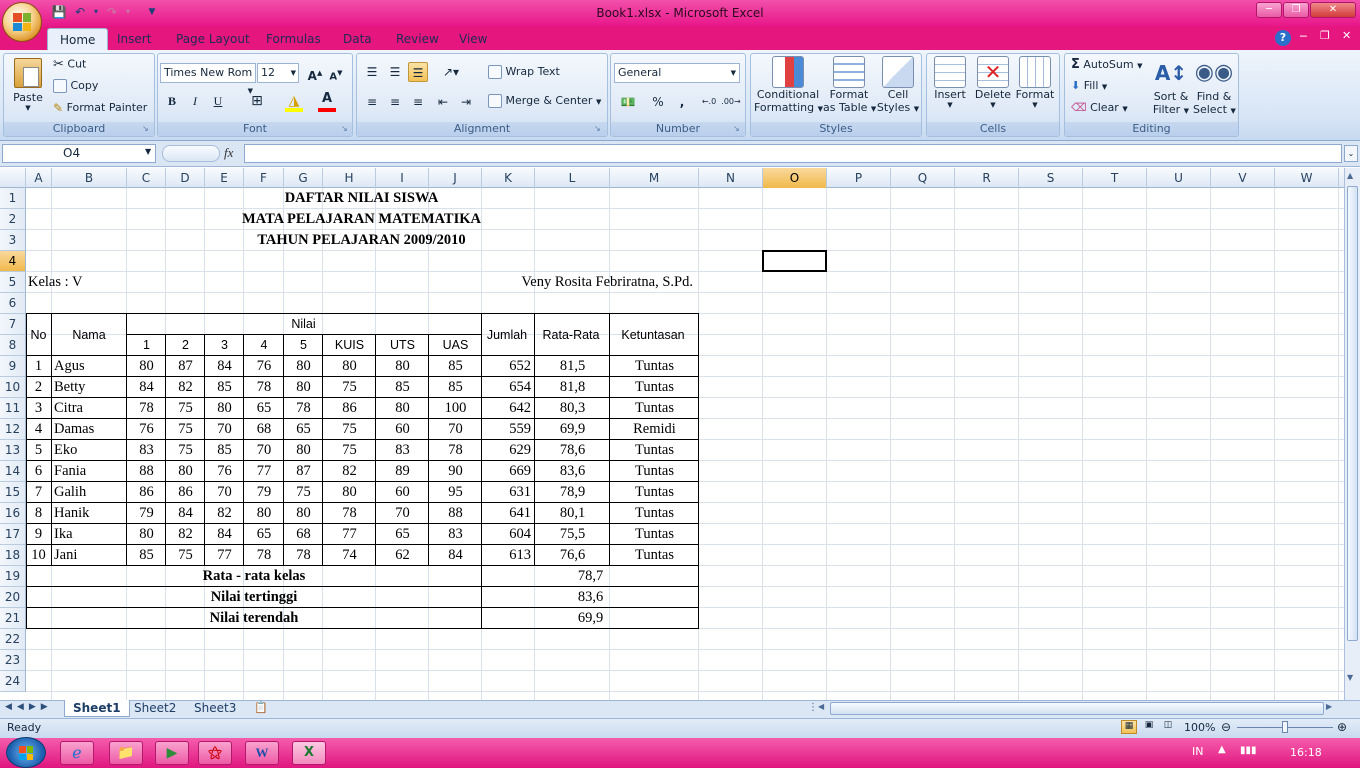 Image resolution: width=1360 pixels, height=768 pixels. Describe the element at coordinates (172, 753) in the screenshot. I see `media-player-icon: ▶` at that location.